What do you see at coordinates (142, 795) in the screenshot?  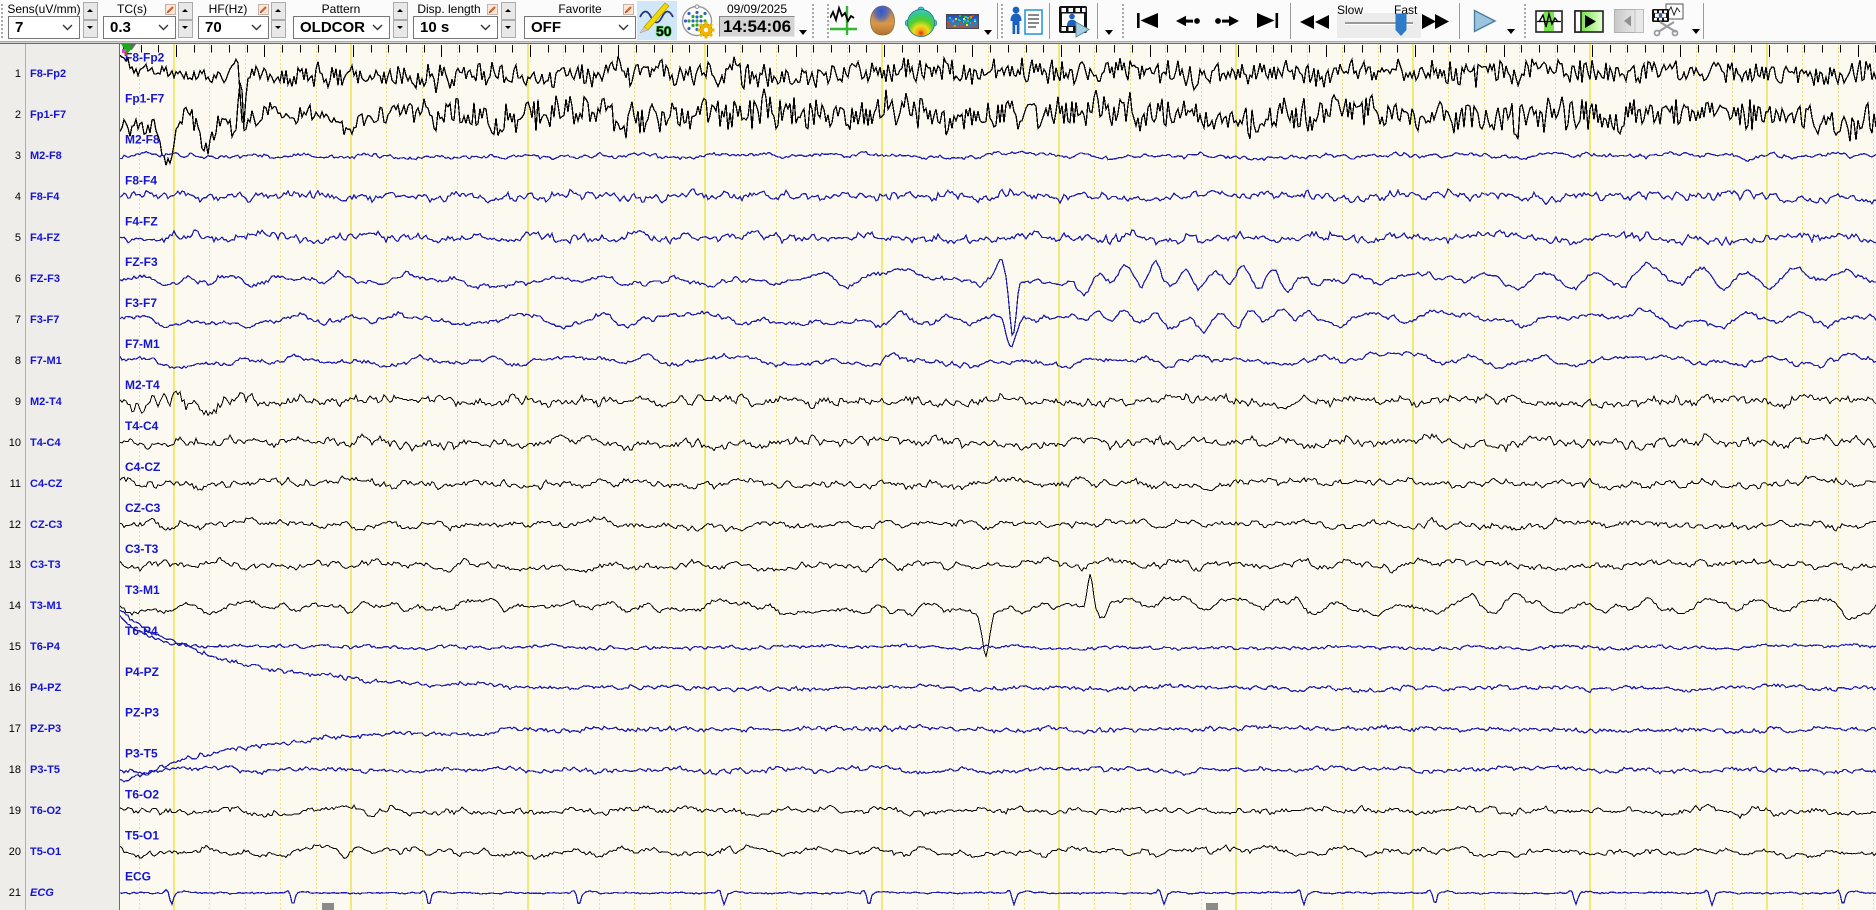 I see `svg-text: T6-O2` at bounding box center [142, 795].